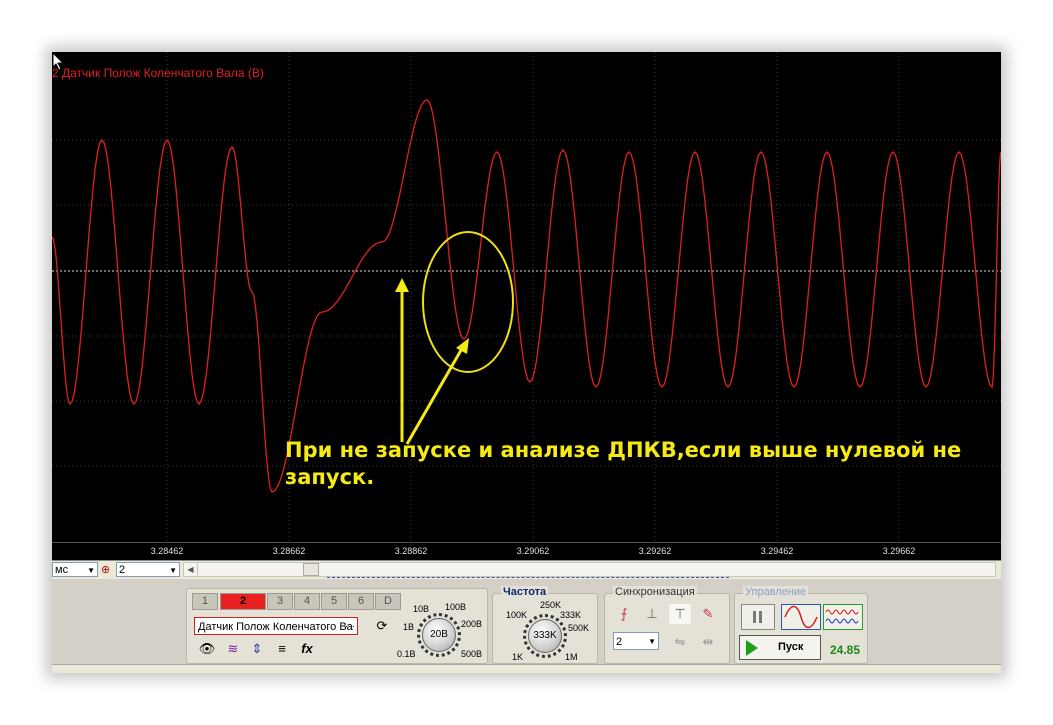 The width and height of the screenshot is (1053, 725). What do you see at coordinates (579, 628) in the screenshot?
I see `frequency-label: 500K` at bounding box center [579, 628].